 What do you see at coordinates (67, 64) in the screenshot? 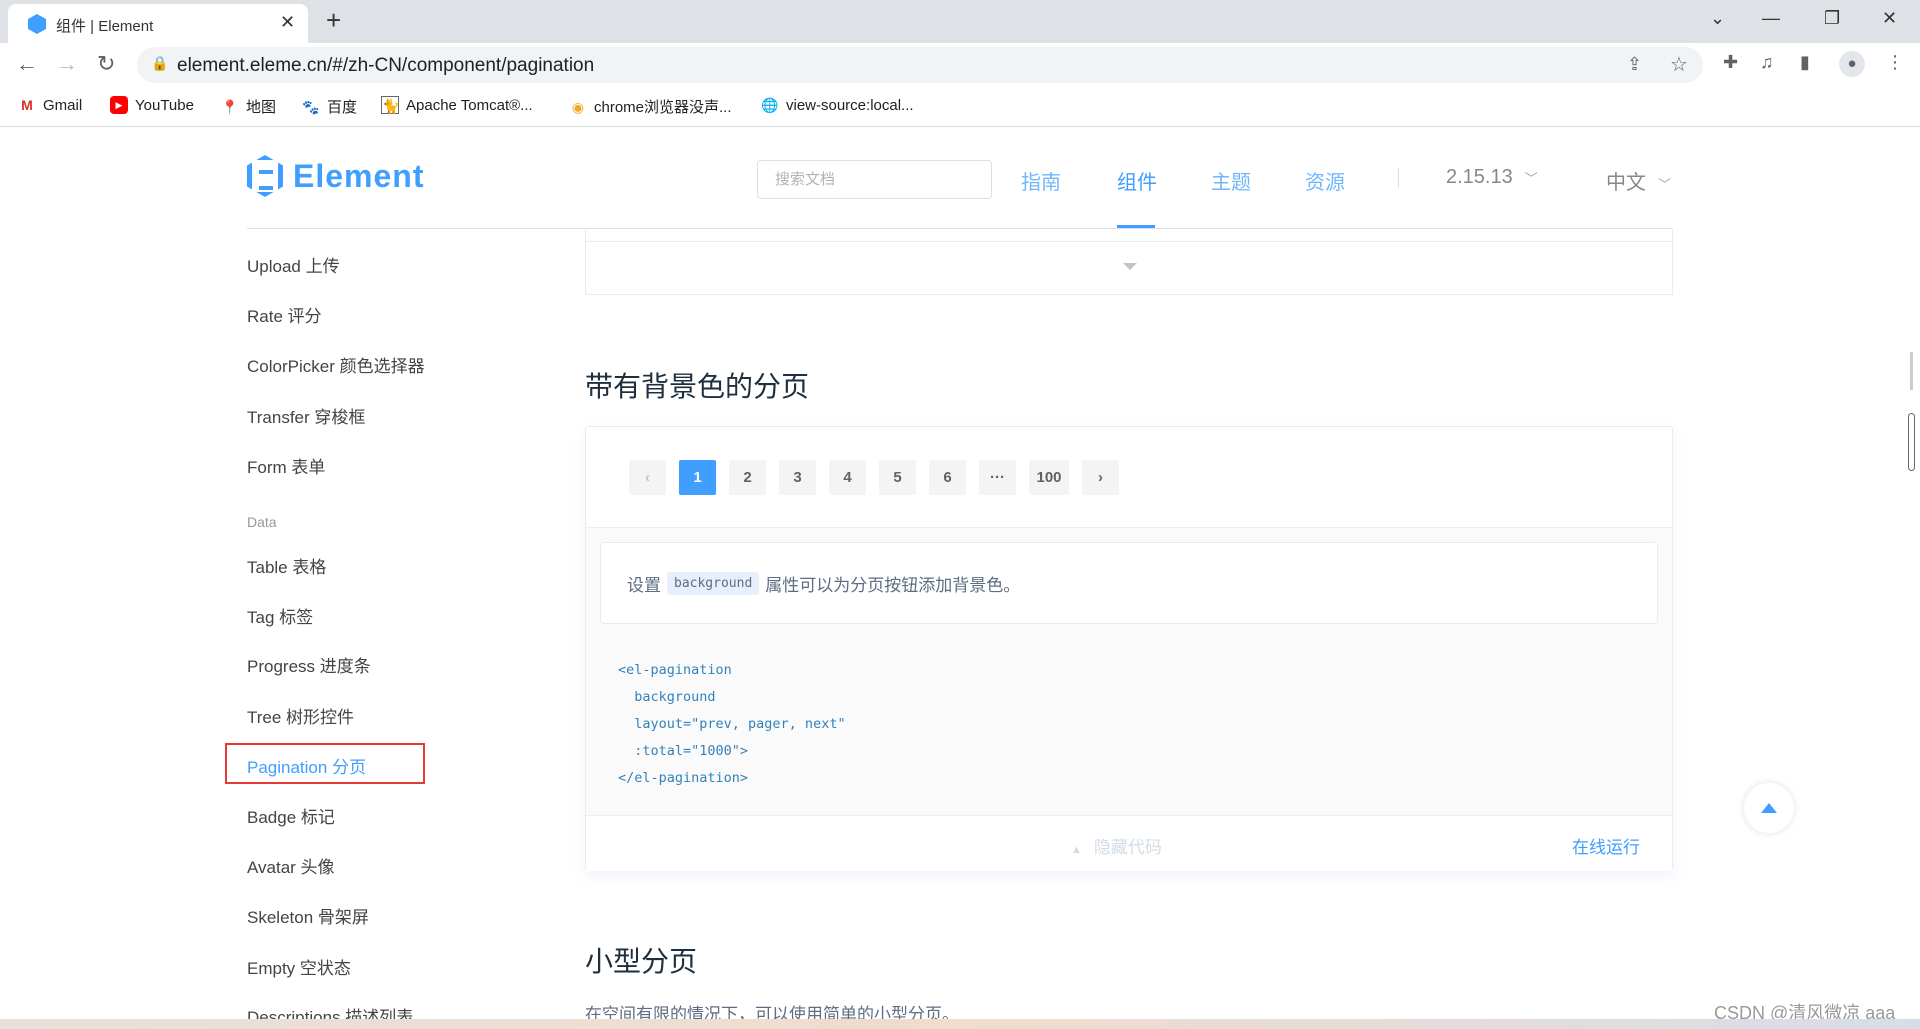
I see `forward-icon: →` at bounding box center [67, 64].